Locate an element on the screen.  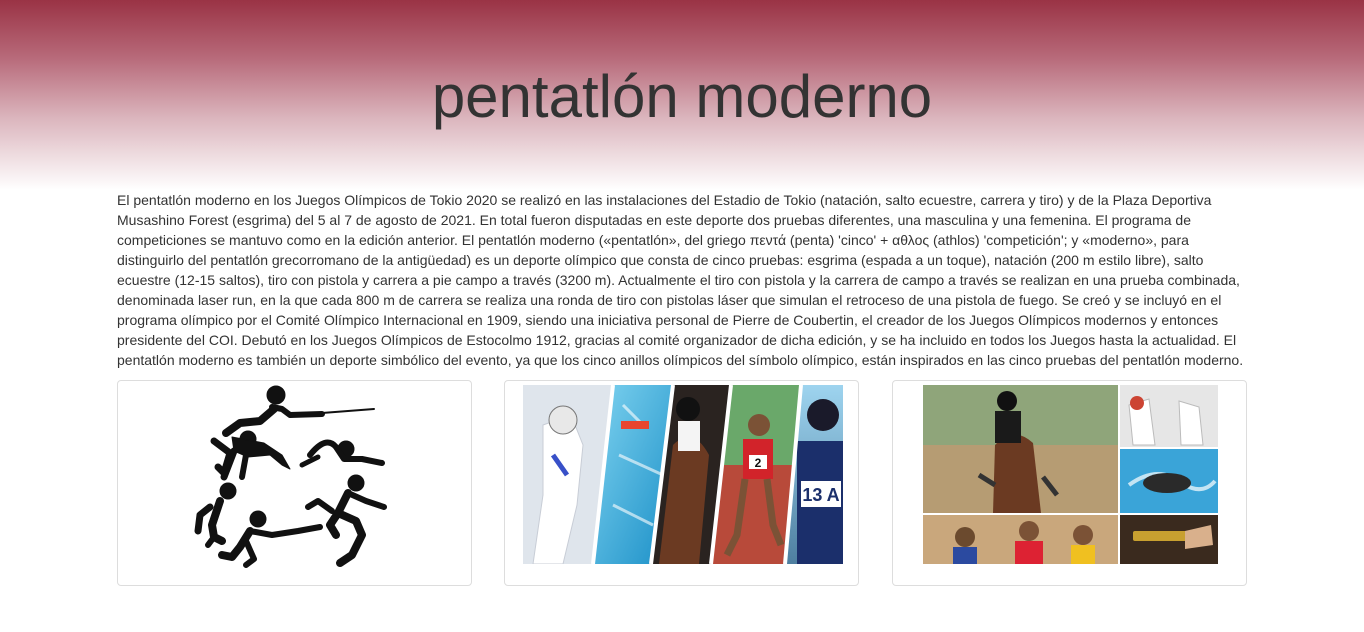
gallery-card-pictogram is located at coordinates (294, 483).